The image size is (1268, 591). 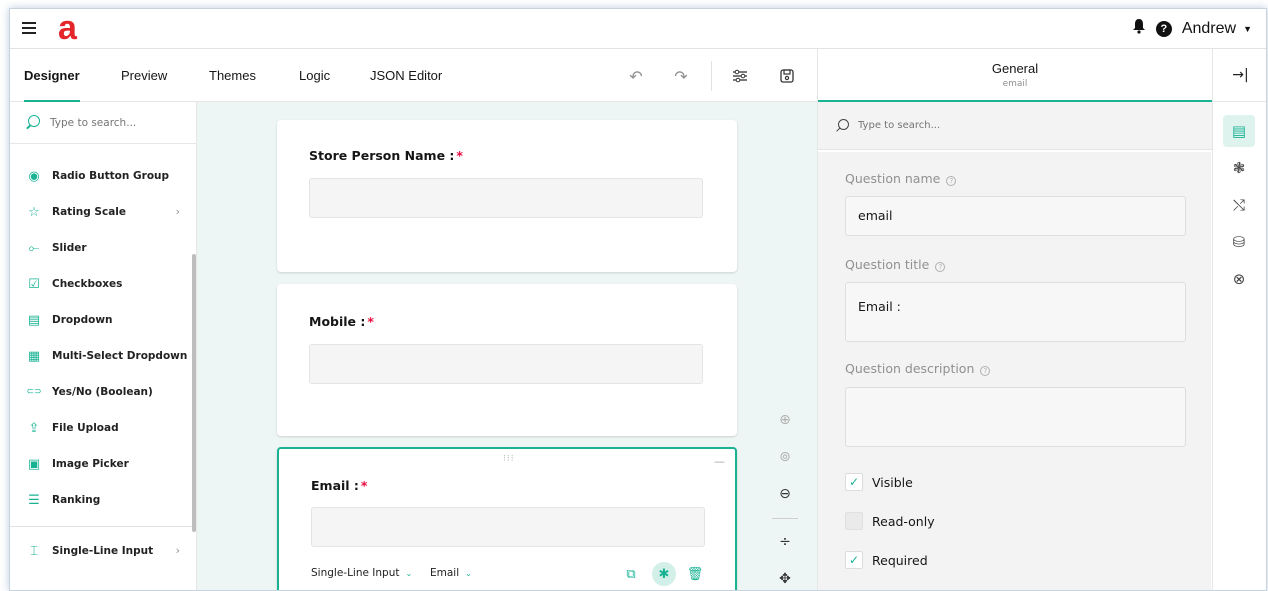 I want to click on question-title: Email : *, so click(x=339, y=485).